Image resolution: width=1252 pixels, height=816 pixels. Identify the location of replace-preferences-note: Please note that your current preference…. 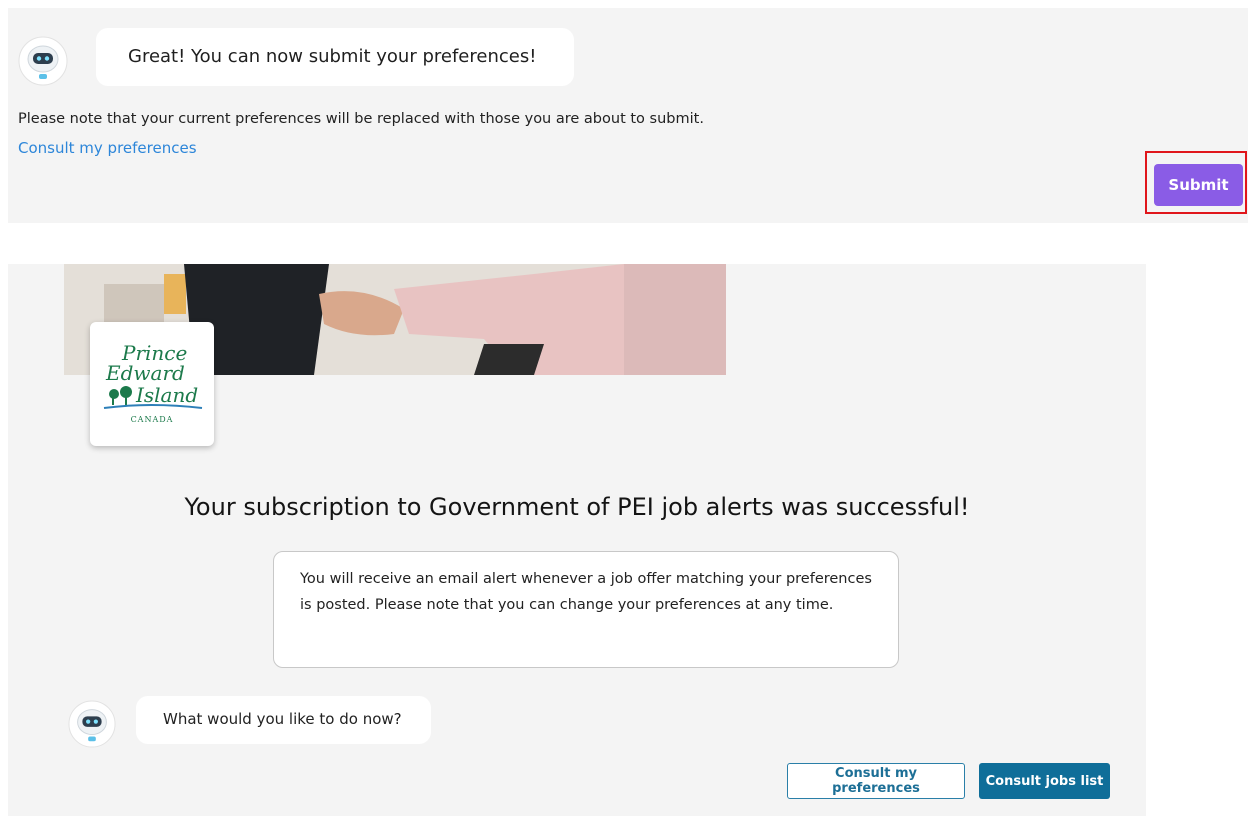
(361, 119).